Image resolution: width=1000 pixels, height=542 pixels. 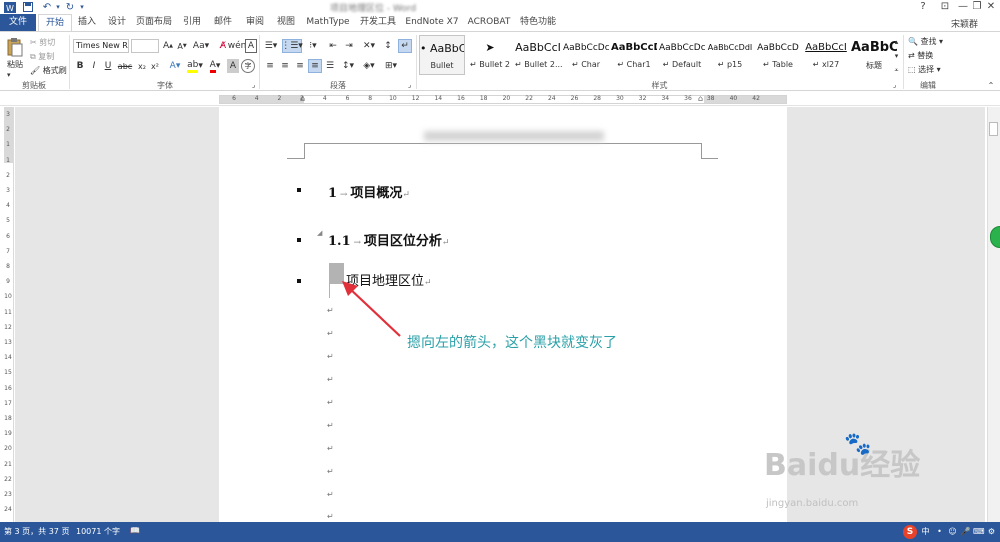 What do you see at coordinates (490, 55) in the screenshot?
I see `style-bullet-2: ➤ ↵ Bullet 2` at bounding box center [490, 55].